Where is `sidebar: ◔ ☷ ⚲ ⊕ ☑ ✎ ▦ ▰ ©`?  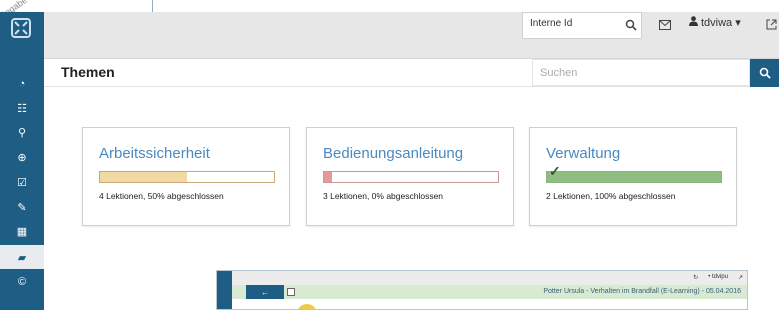 sidebar: ◔ ☷ ⚲ ⊕ ☑ ✎ ▦ ▰ © is located at coordinates (22, 161).